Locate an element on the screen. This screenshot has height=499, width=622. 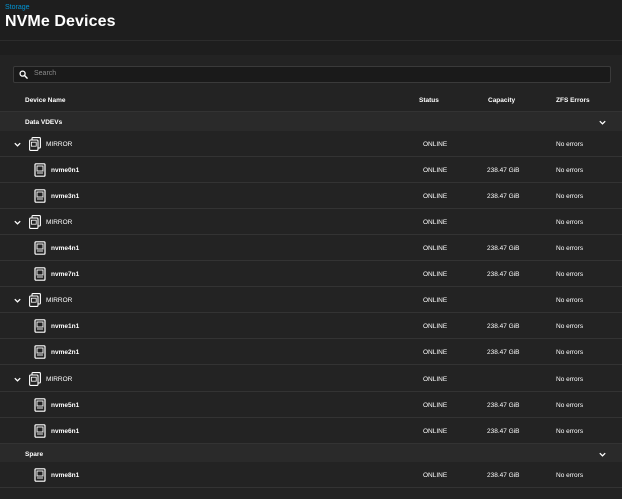
disk-row: nvme4n1 ONLINE 238.47 GiB No errors is located at coordinates (311, 248).